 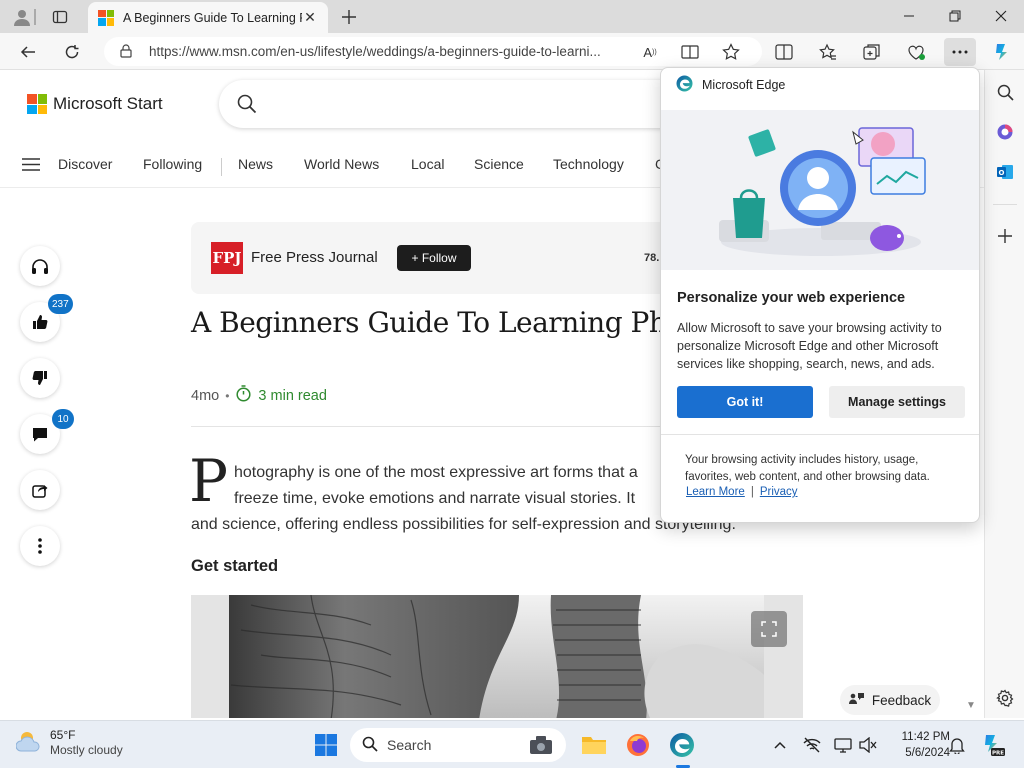 I want to click on share-button, so click(x=40, y=490).